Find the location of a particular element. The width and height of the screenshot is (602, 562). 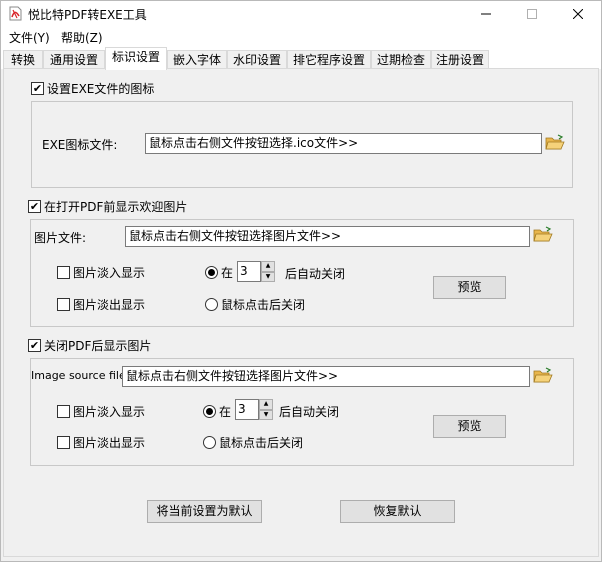

tab-exclusive-program-settings: 排它程序设置 is located at coordinates (329, 60).